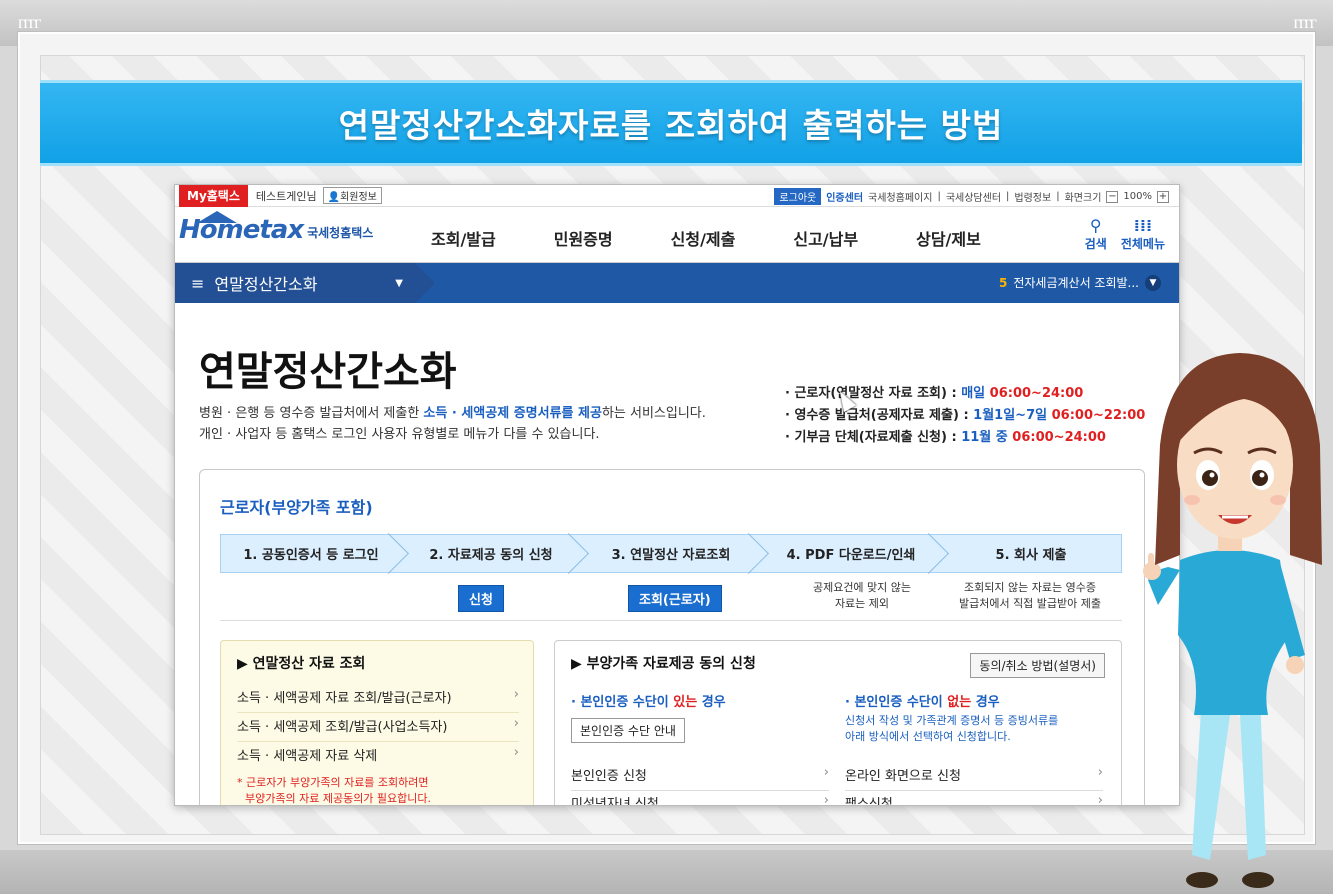 The width and height of the screenshot is (1333, 894). What do you see at coordinates (685, 702) in the screenshot?
I see `auth-available-red: 있는` at bounding box center [685, 702].